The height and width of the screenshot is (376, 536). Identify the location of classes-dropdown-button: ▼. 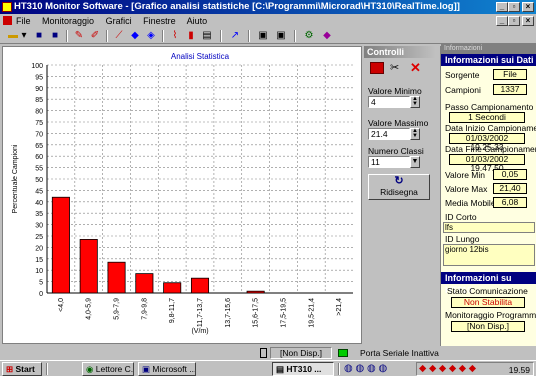
(415, 162).